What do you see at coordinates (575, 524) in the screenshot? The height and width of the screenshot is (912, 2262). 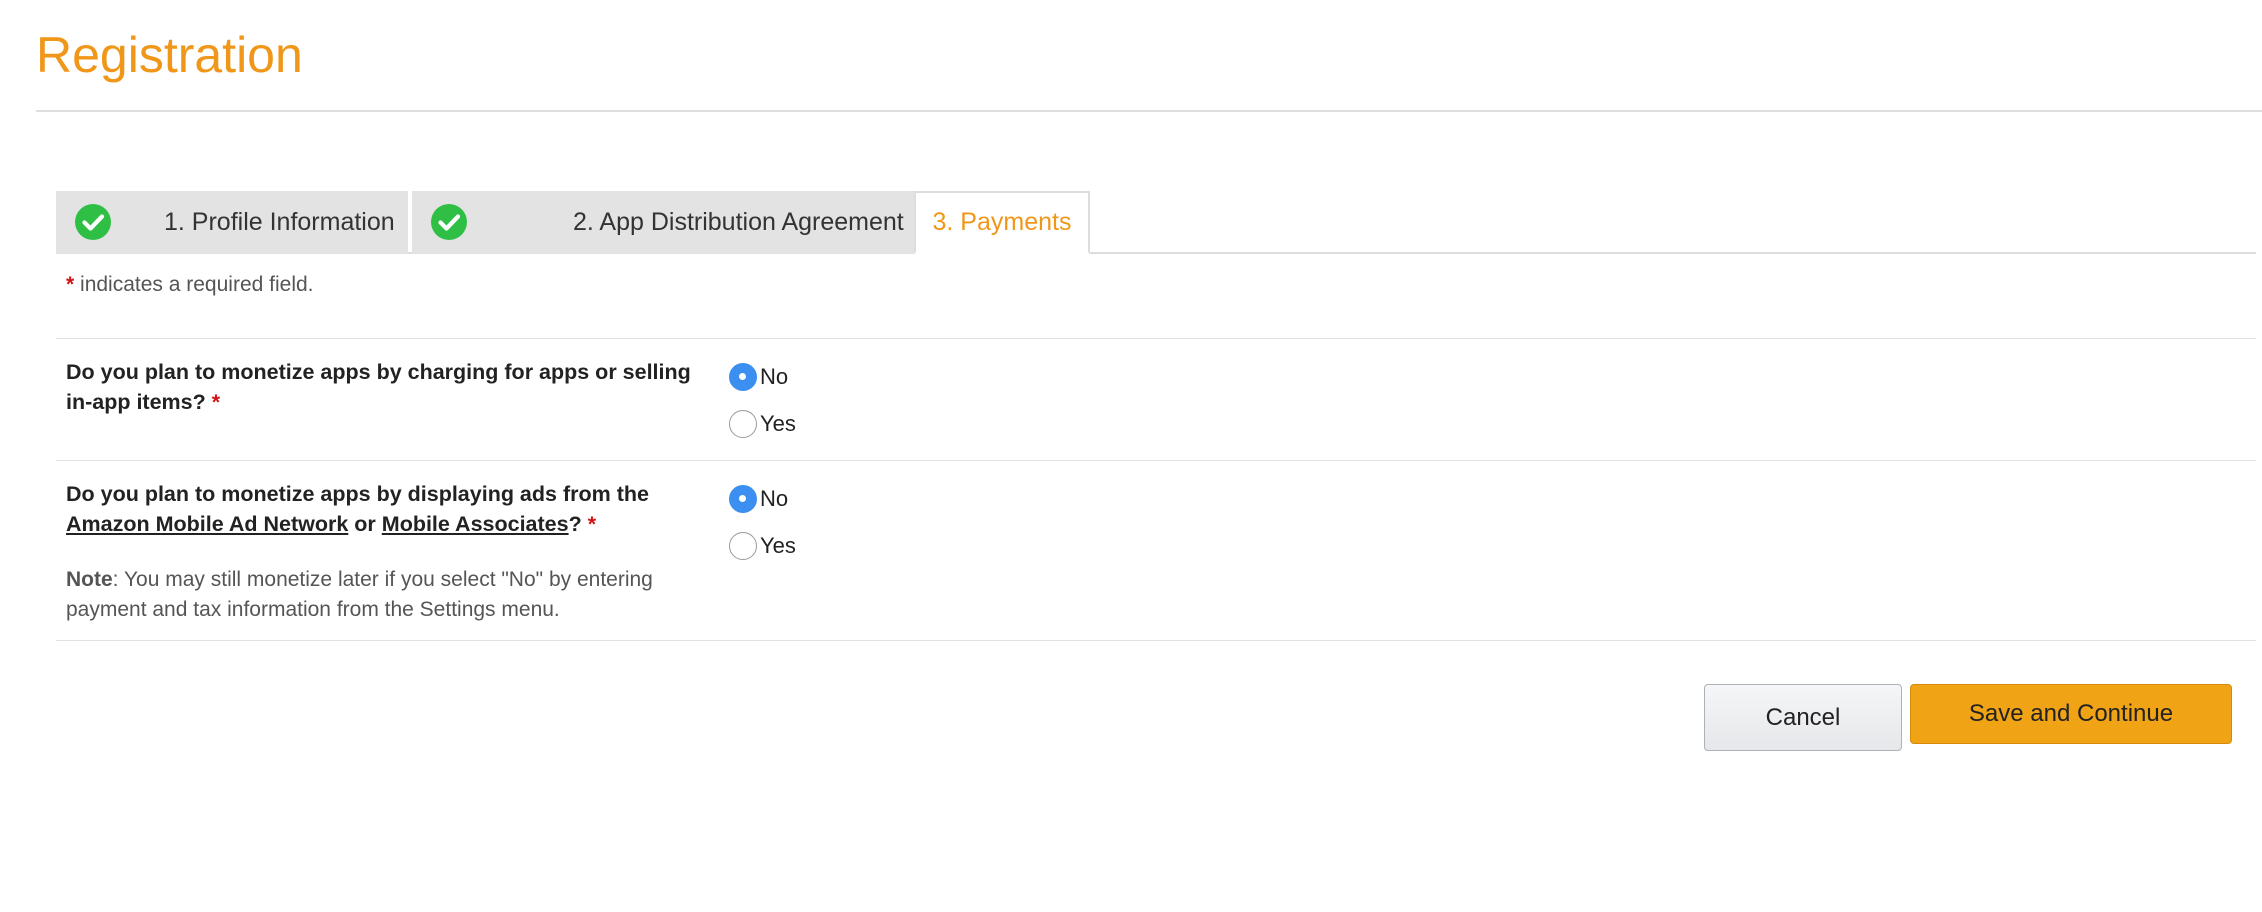 I see `question-mark: ?` at bounding box center [575, 524].